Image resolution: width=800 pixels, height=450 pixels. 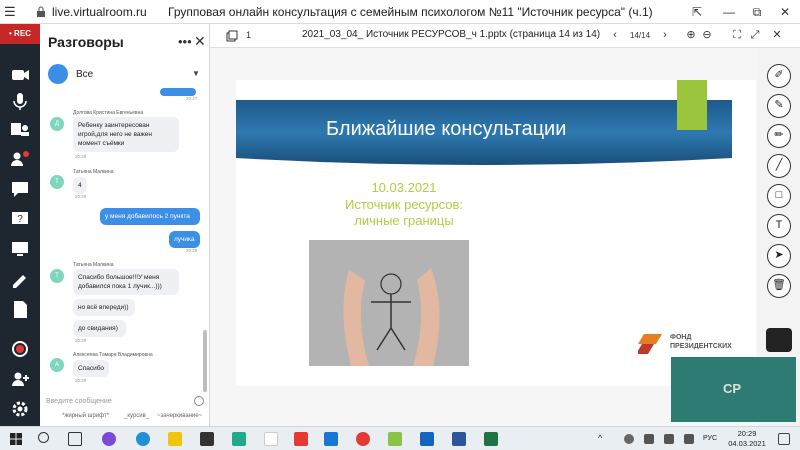 I want to click on next-page-icon: ›, so click(x=665, y=35).